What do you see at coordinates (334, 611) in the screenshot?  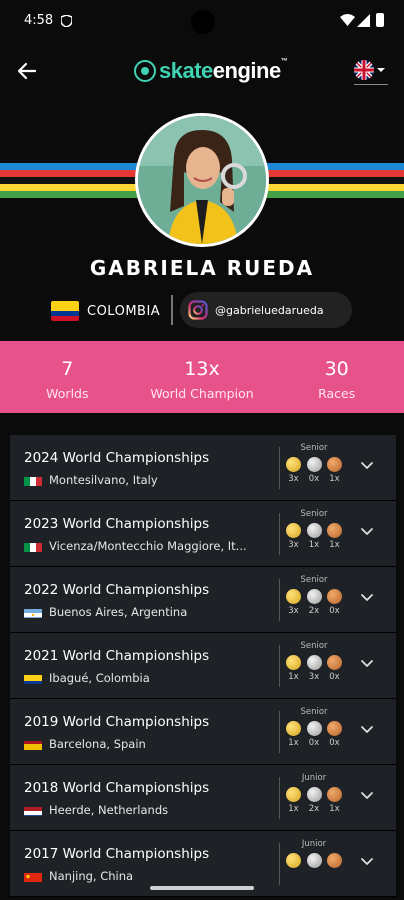 I see `bronze-count: 0x` at bounding box center [334, 611].